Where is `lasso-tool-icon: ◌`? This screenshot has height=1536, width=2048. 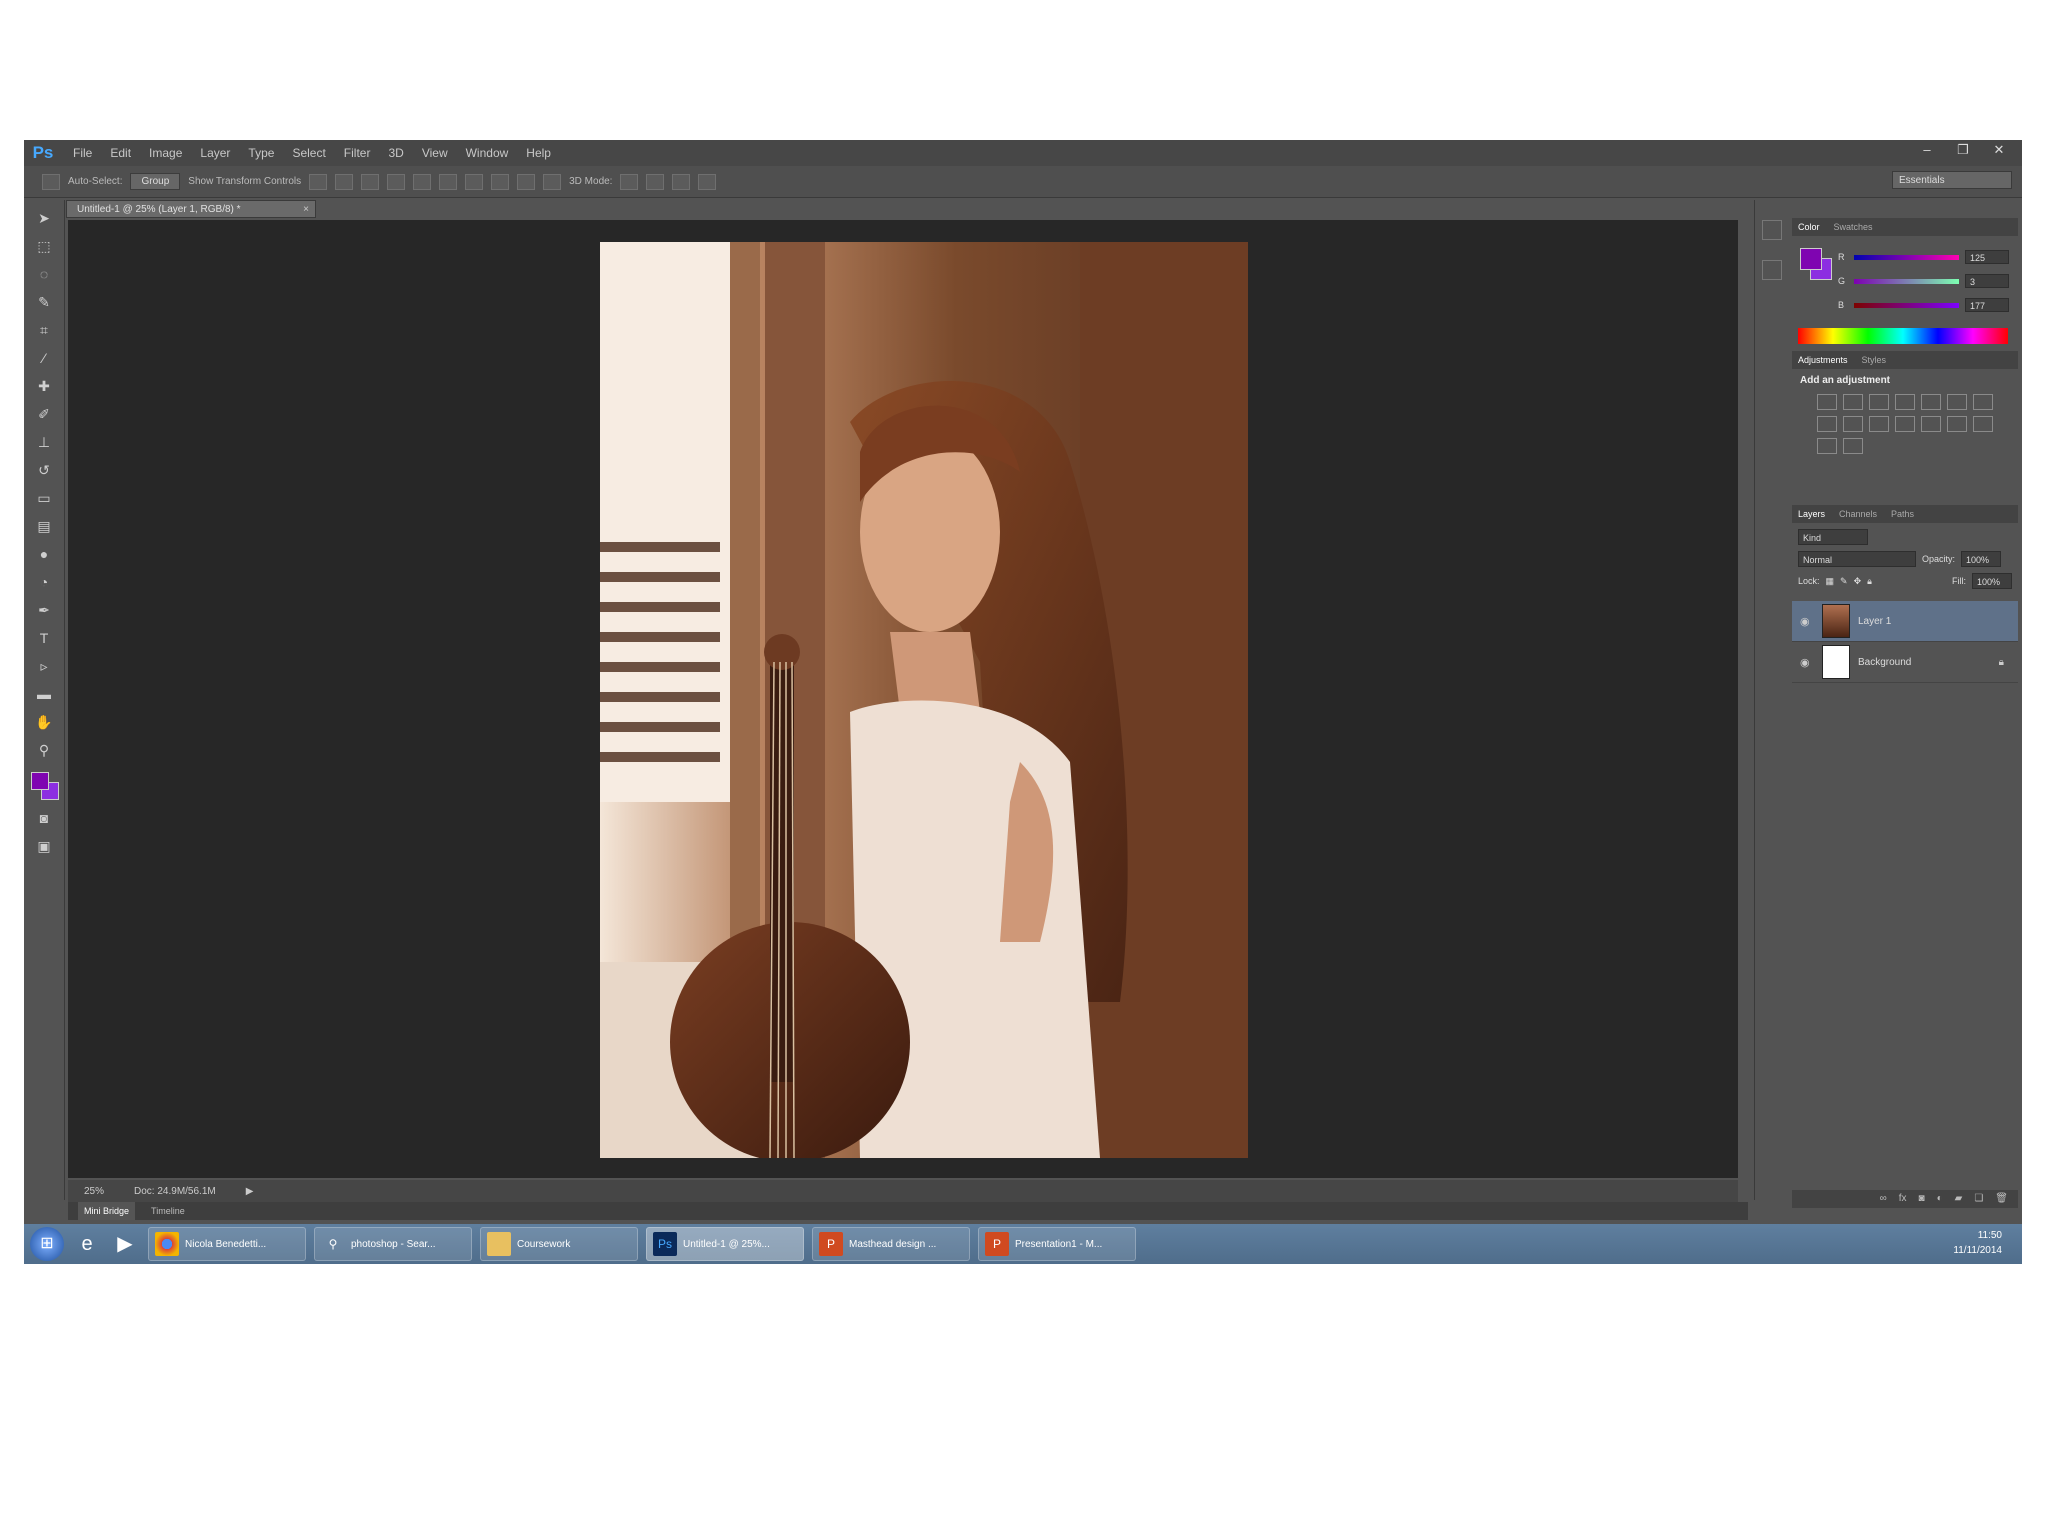 lasso-tool-icon: ◌ is located at coordinates (44, 274).